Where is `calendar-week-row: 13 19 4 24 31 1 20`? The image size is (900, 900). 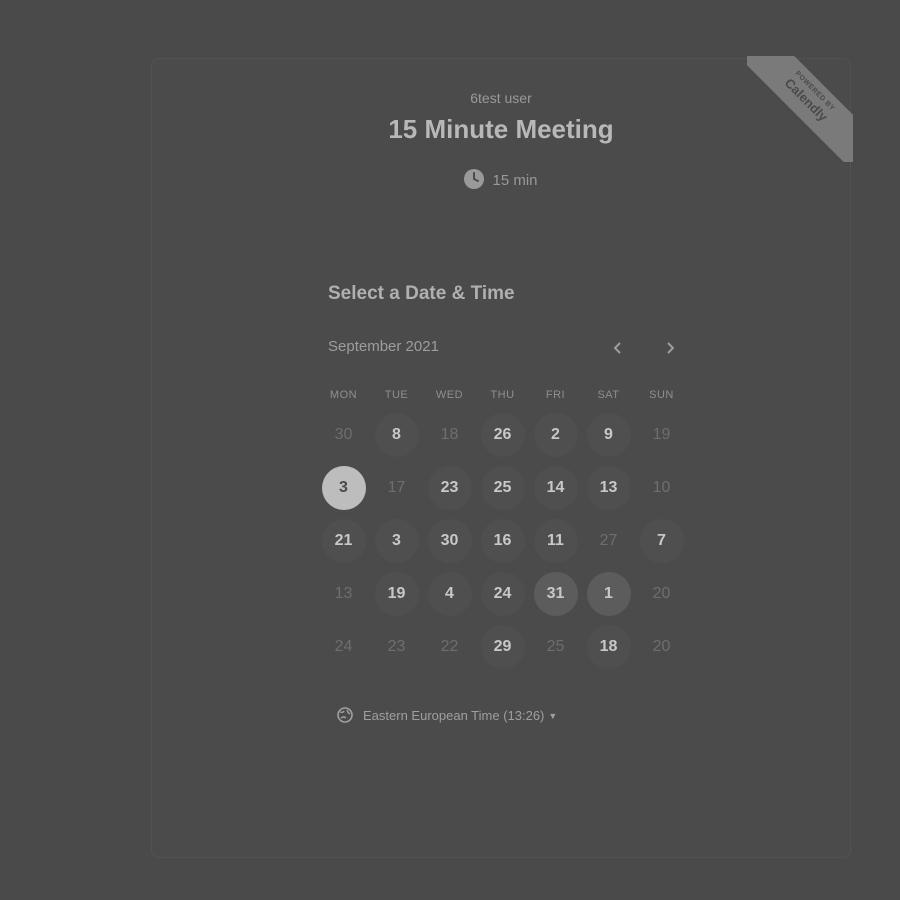 calendar-week-row: 13 19 4 24 31 1 20 is located at coordinates (502, 593).